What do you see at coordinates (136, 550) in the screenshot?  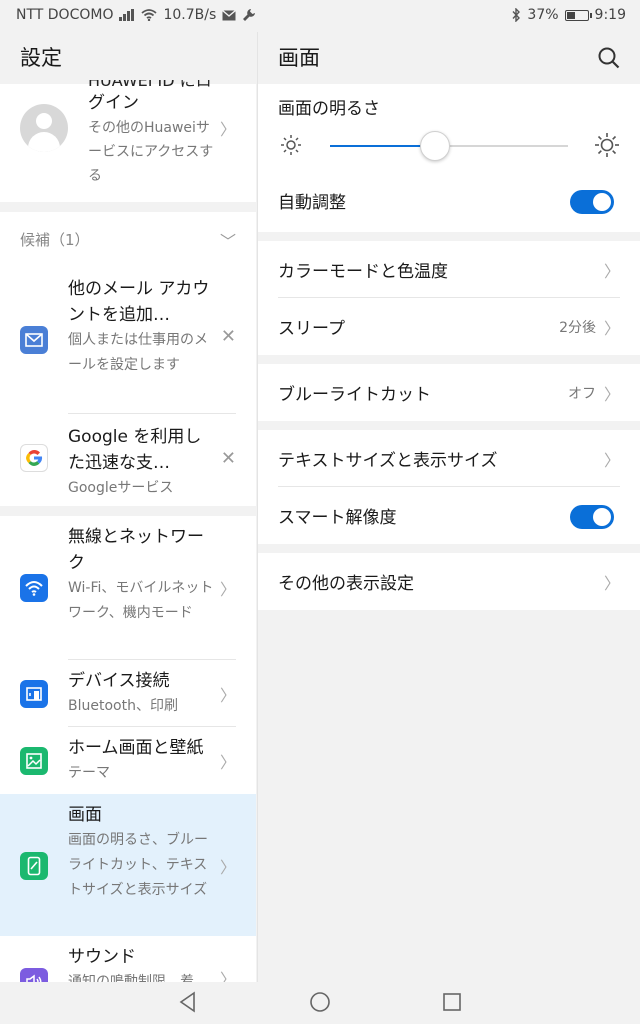 I see `item-title: 無線とネットワーク` at bounding box center [136, 550].